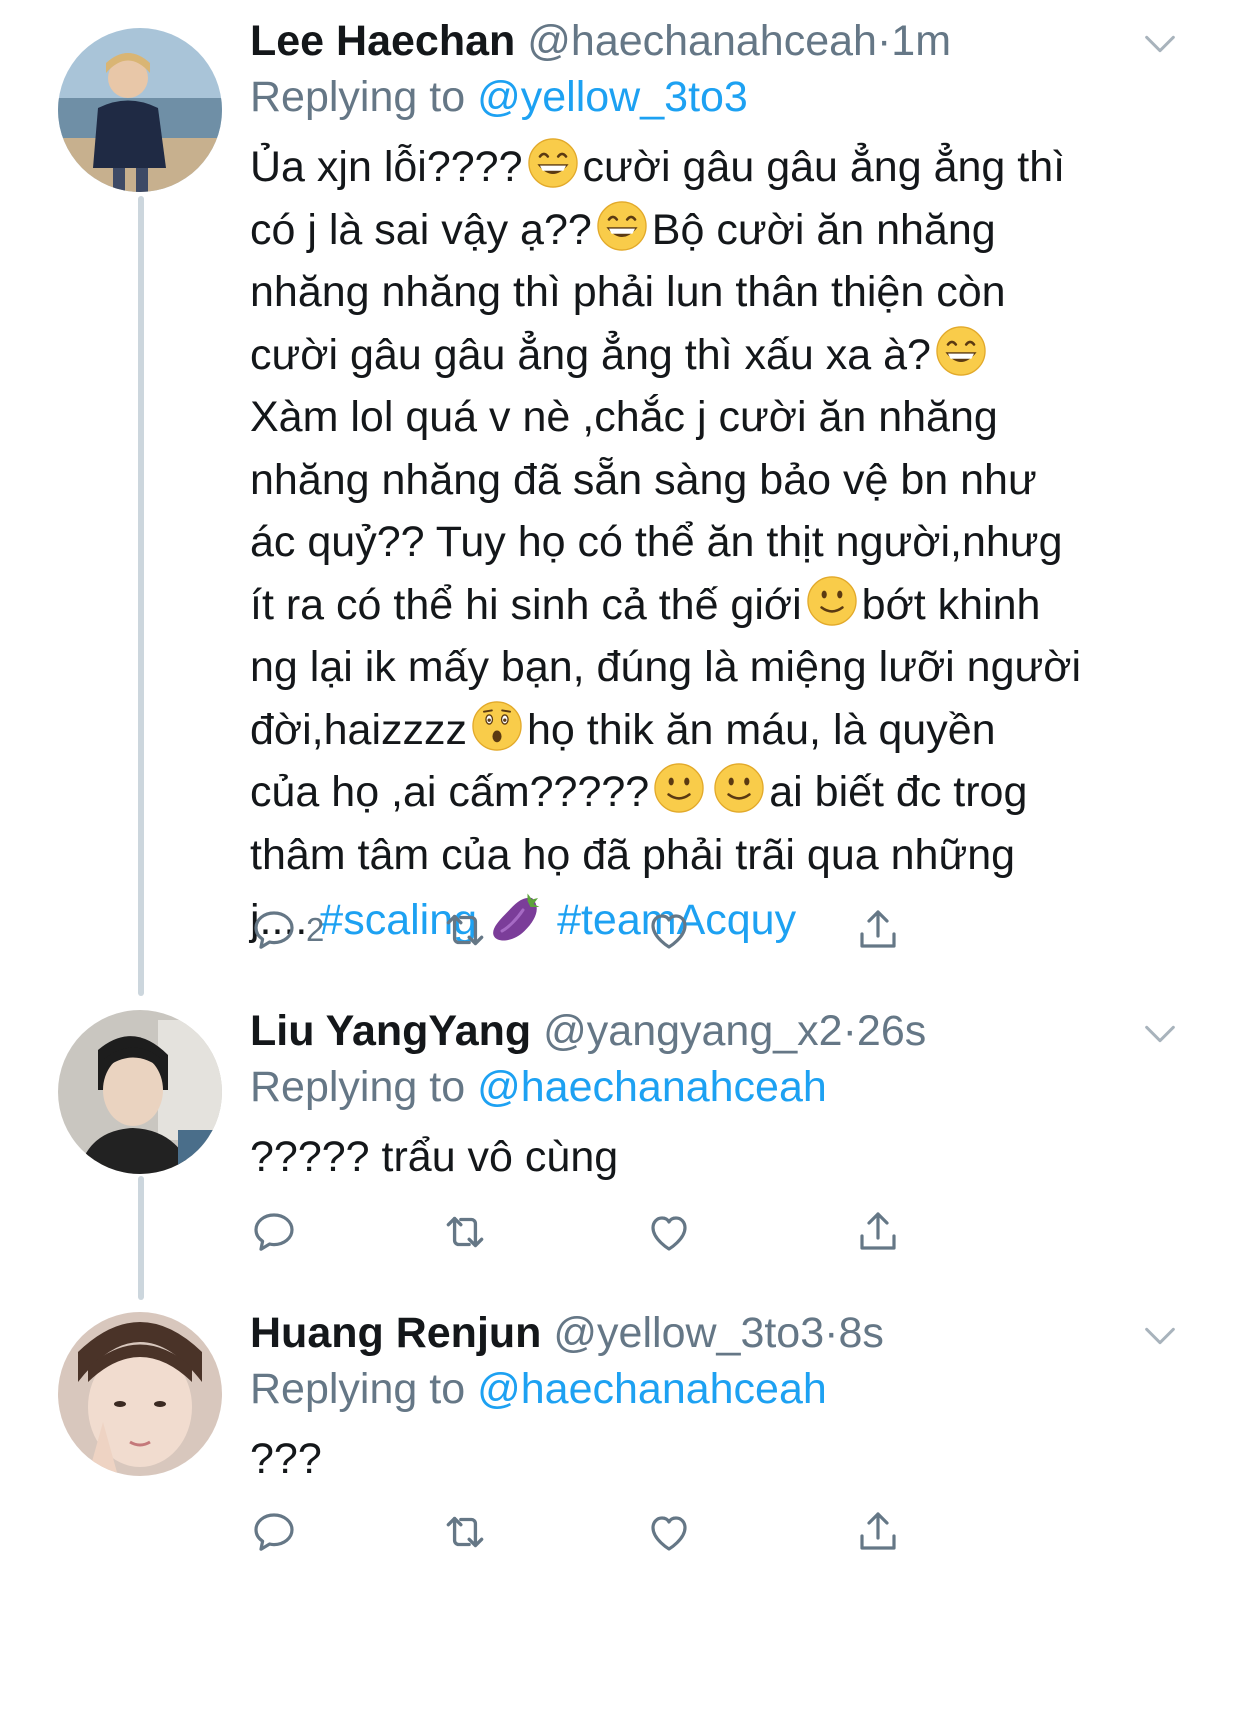 The image size is (1242, 1725). I want to click on tweet-header: Lee Haechan @haechanahceah·1m, so click(600, 41).